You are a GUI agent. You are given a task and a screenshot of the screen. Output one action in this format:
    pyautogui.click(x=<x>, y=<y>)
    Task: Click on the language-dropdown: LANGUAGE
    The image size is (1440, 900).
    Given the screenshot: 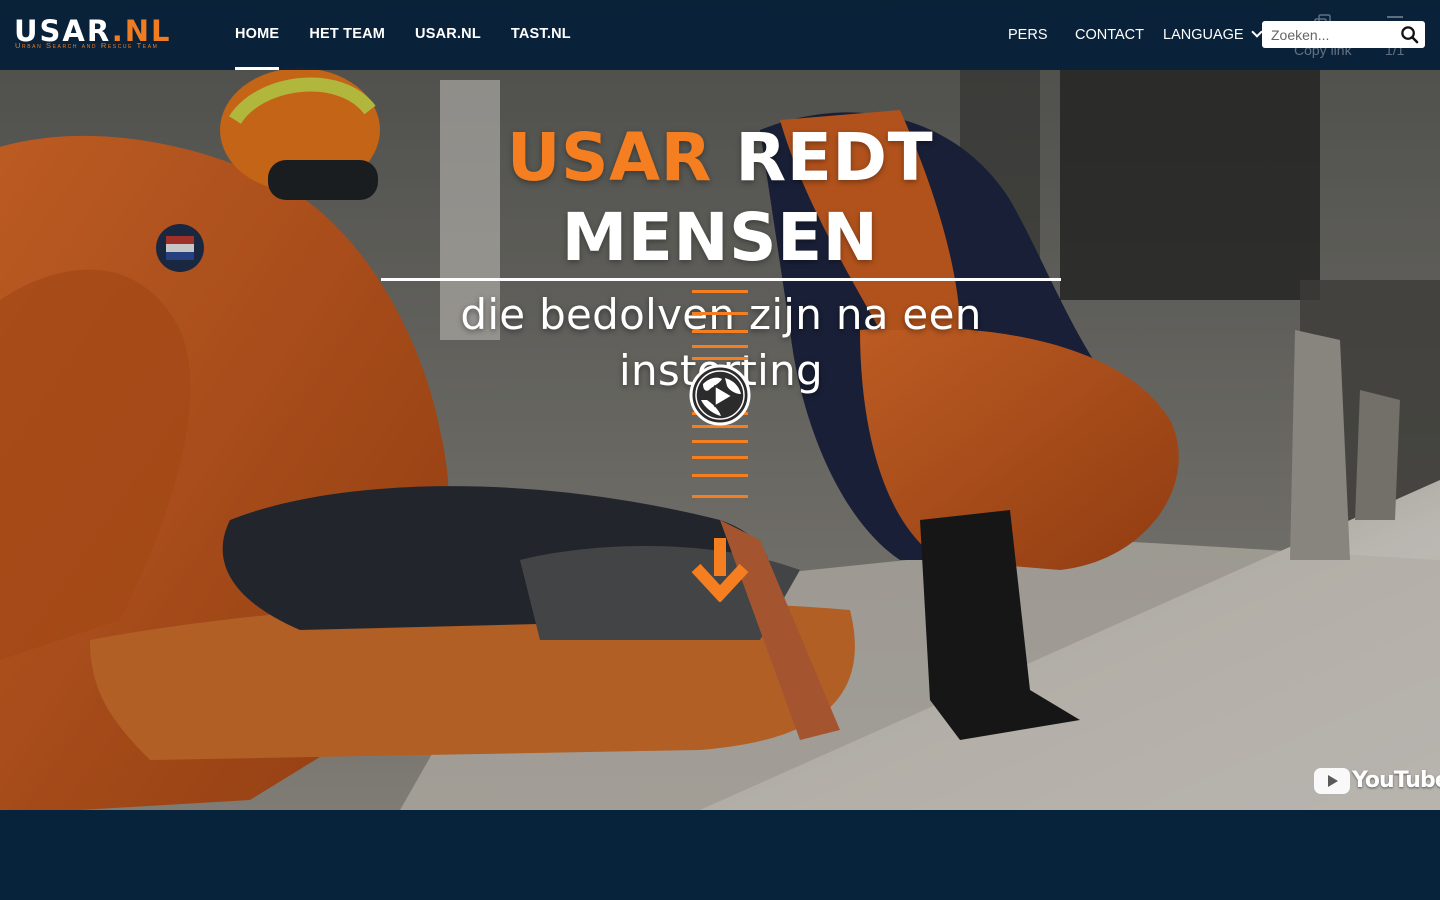 What is the action you would take?
    pyautogui.click(x=1213, y=35)
    